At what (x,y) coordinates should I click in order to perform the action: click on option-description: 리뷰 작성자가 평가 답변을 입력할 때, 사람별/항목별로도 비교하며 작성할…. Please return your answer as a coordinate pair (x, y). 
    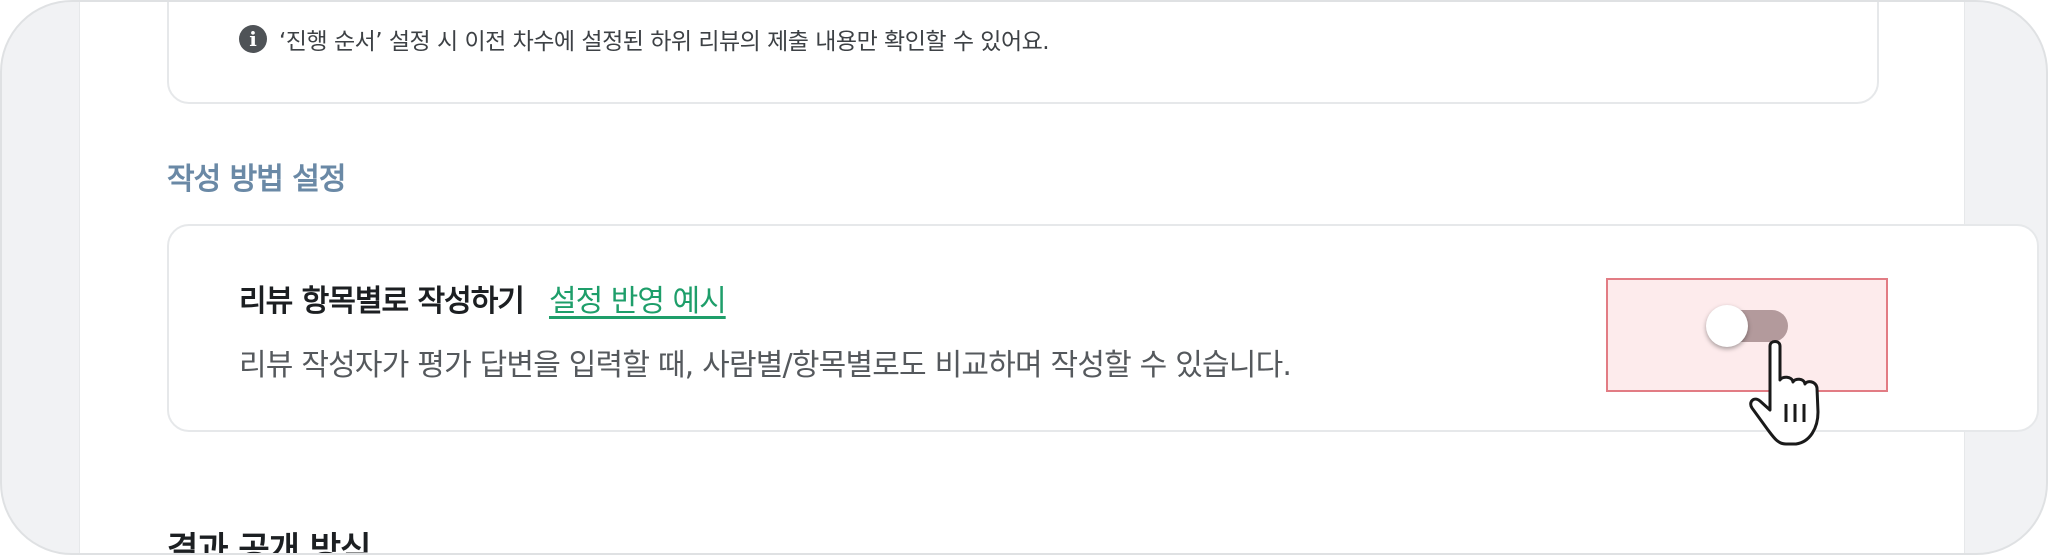
    Looking at the image, I should click on (765, 365).